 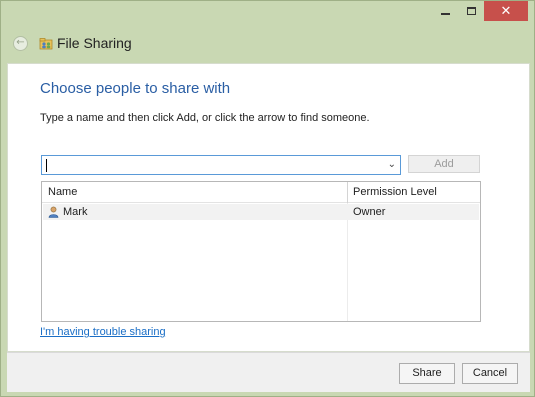 I want to click on maximize-icon, so click(x=471, y=11).